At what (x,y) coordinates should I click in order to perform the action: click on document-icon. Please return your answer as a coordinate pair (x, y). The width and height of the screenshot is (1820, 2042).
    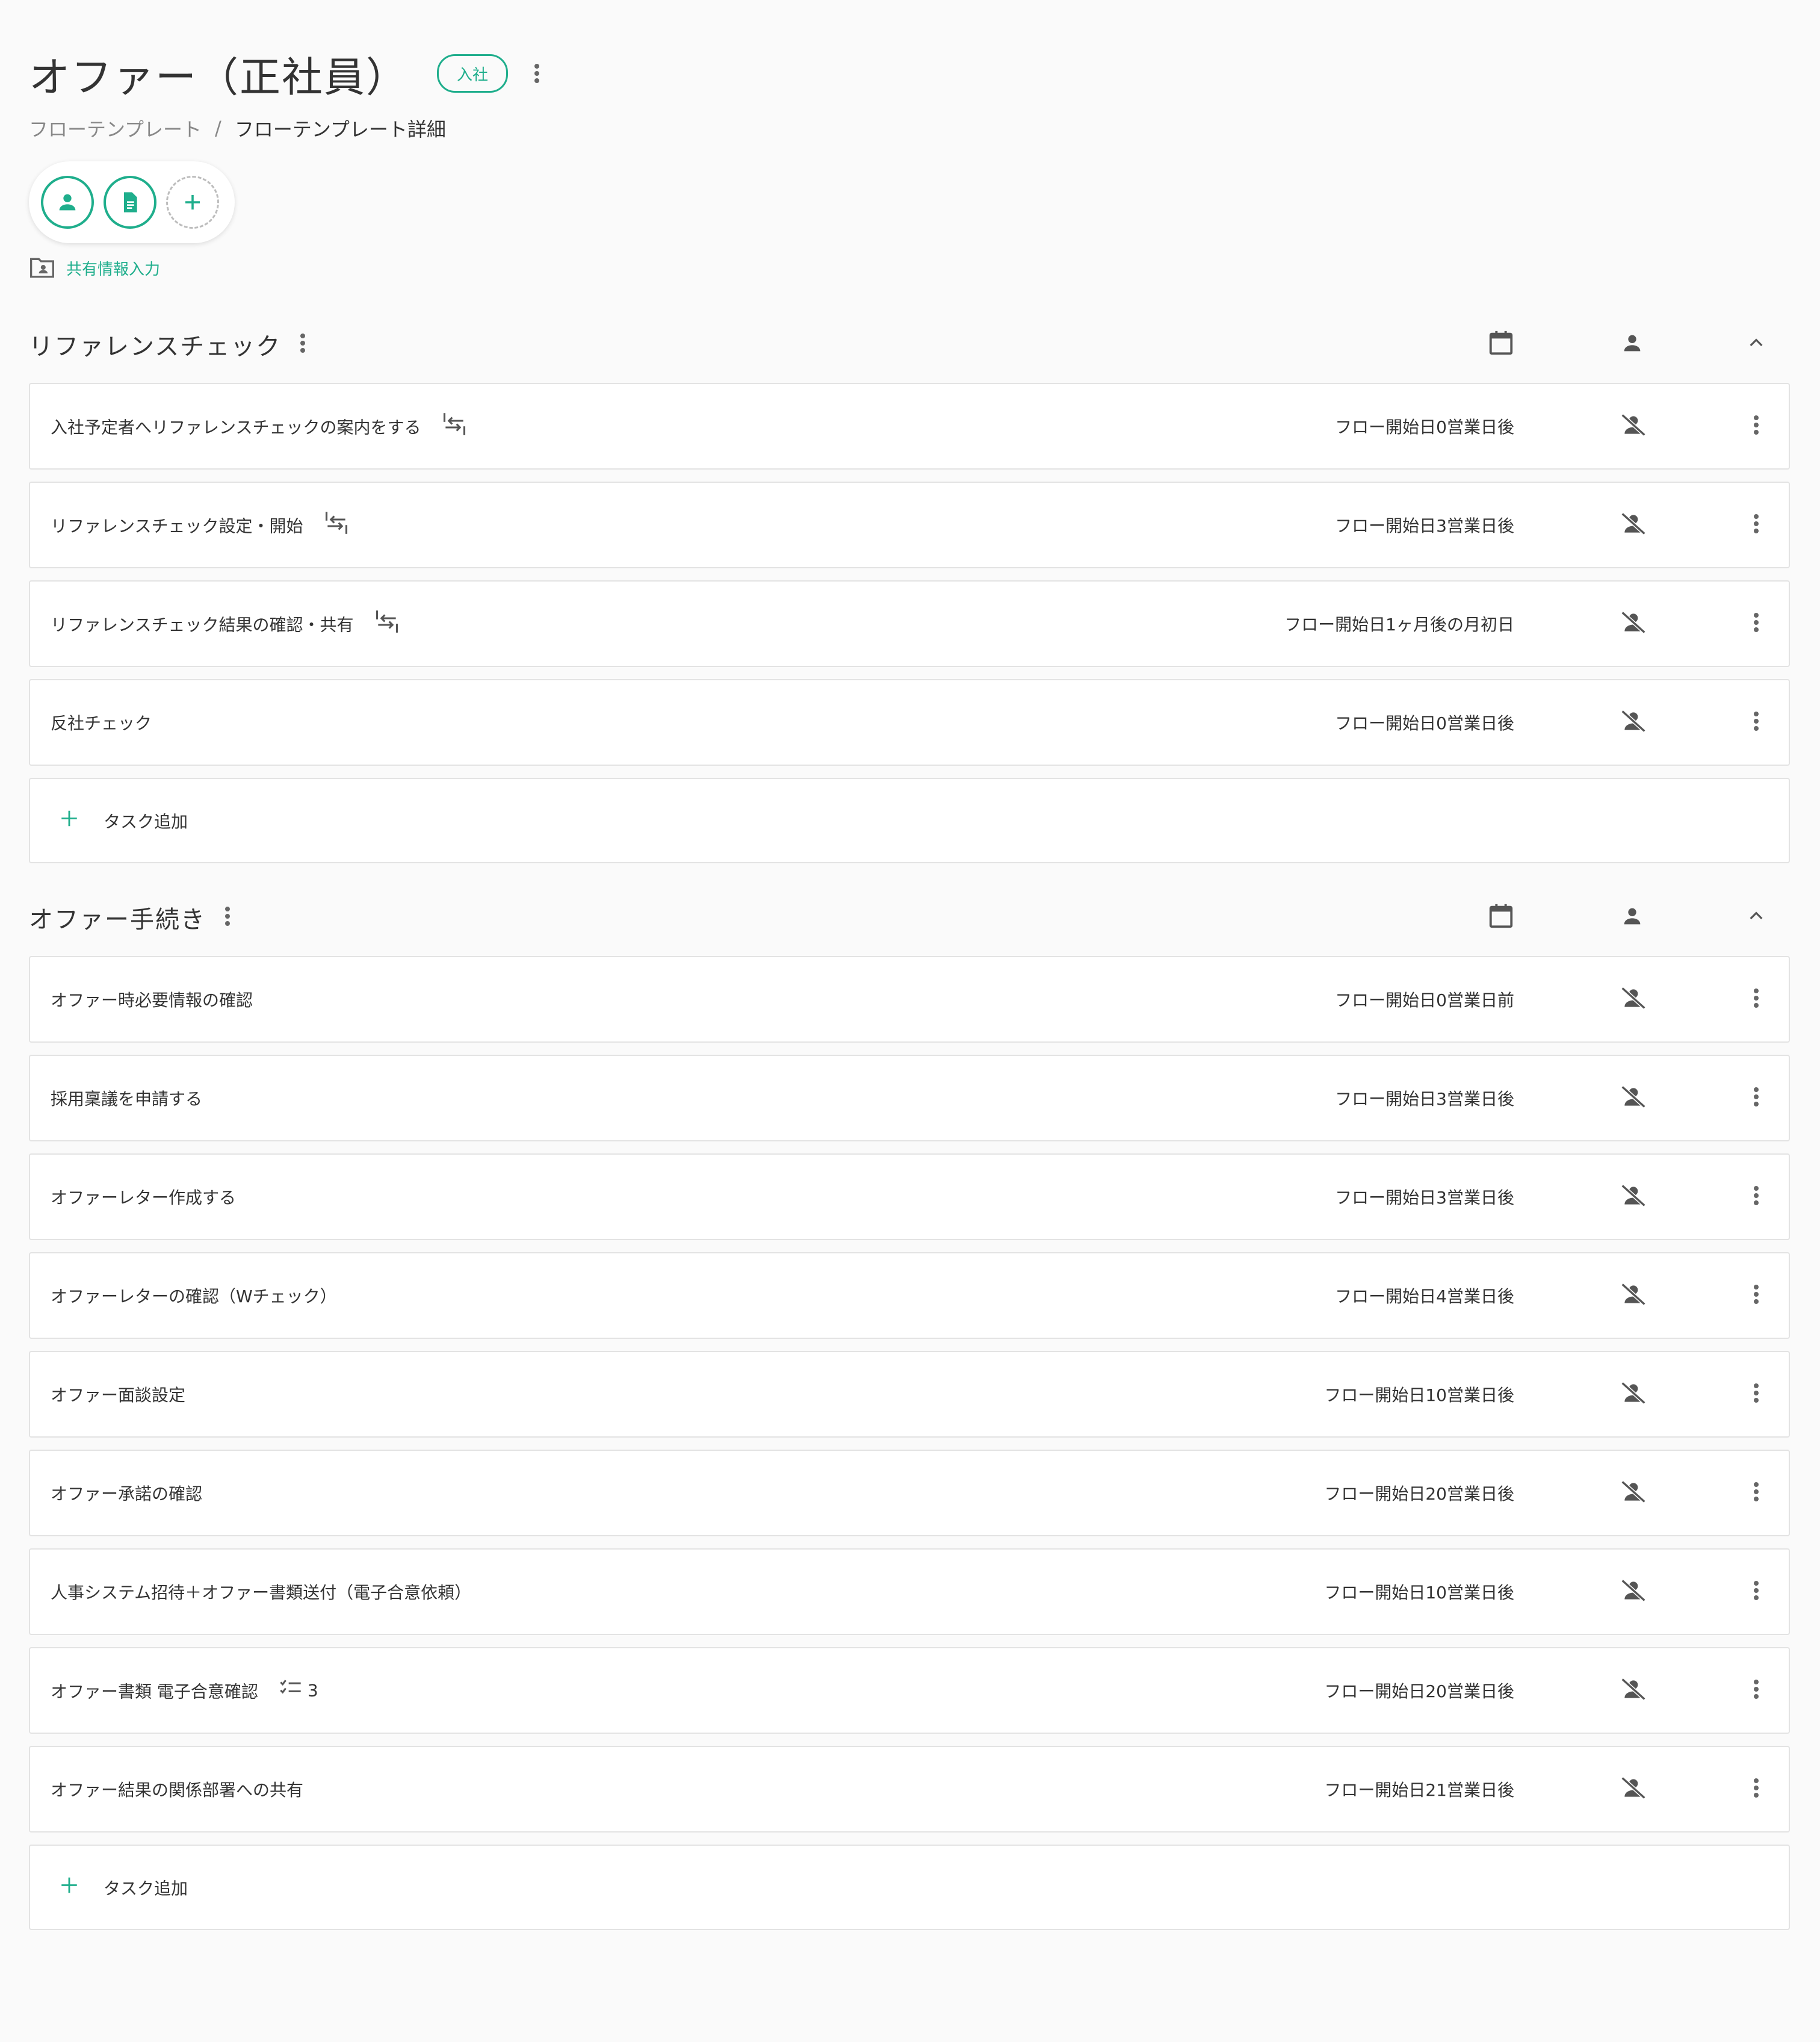
    Looking at the image, I should click on (130, 203).